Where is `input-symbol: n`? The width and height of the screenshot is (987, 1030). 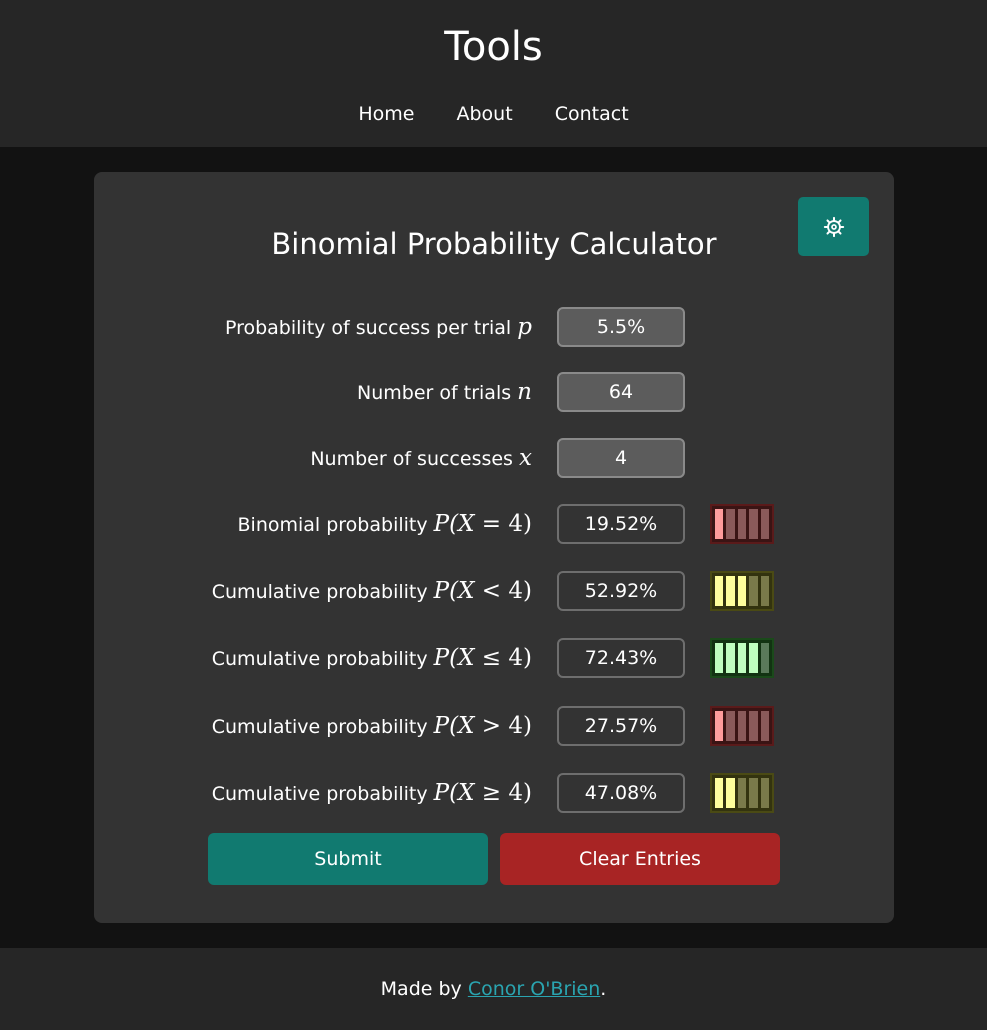 input-symbol: n is located at coordinates (524, 392).